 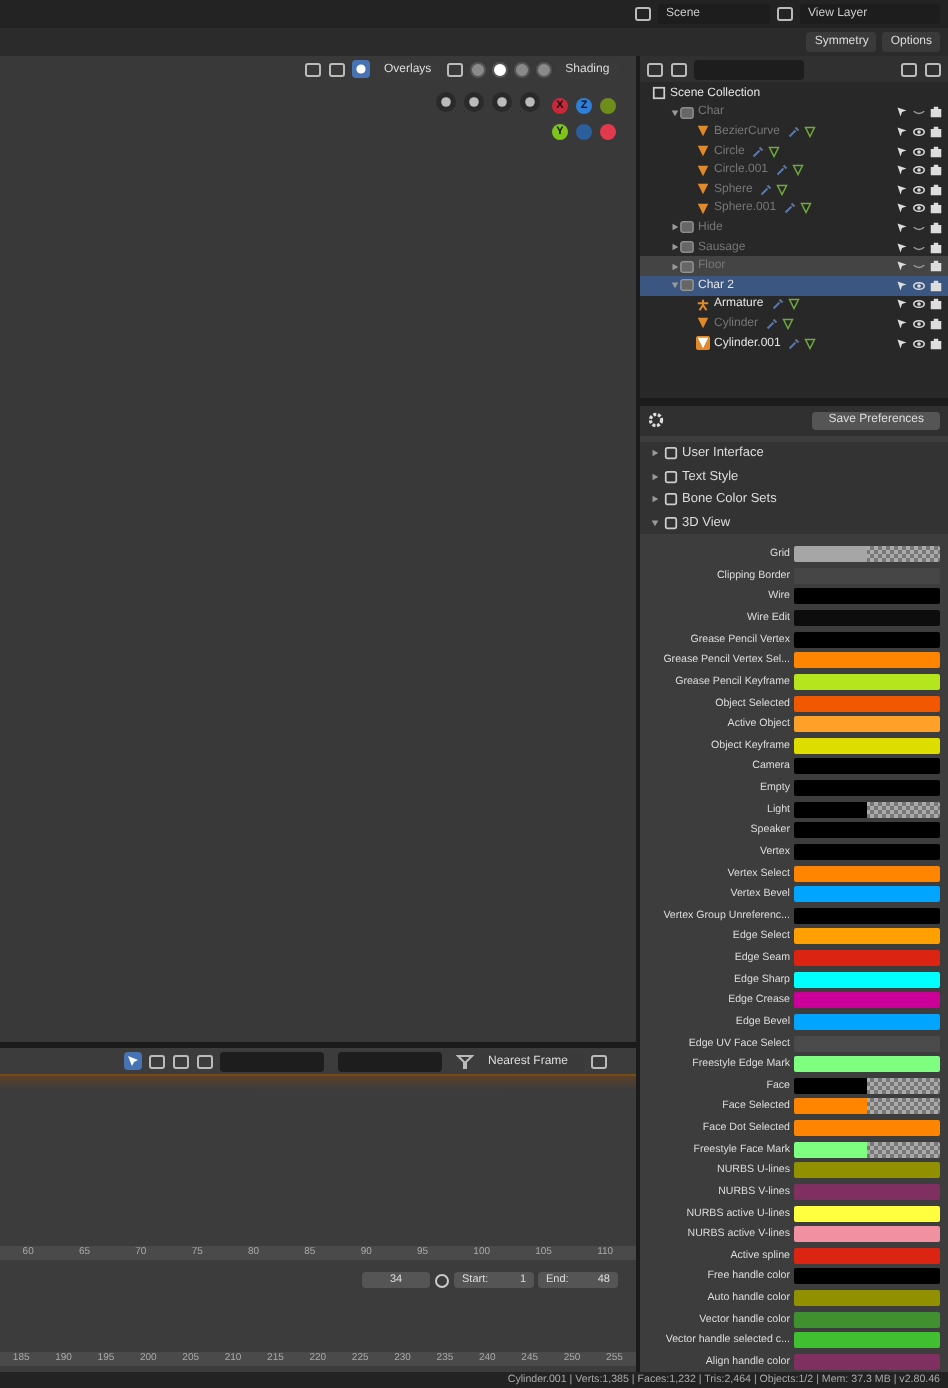 I want to click on mesh-data-icon, so click(x=810, y=131).